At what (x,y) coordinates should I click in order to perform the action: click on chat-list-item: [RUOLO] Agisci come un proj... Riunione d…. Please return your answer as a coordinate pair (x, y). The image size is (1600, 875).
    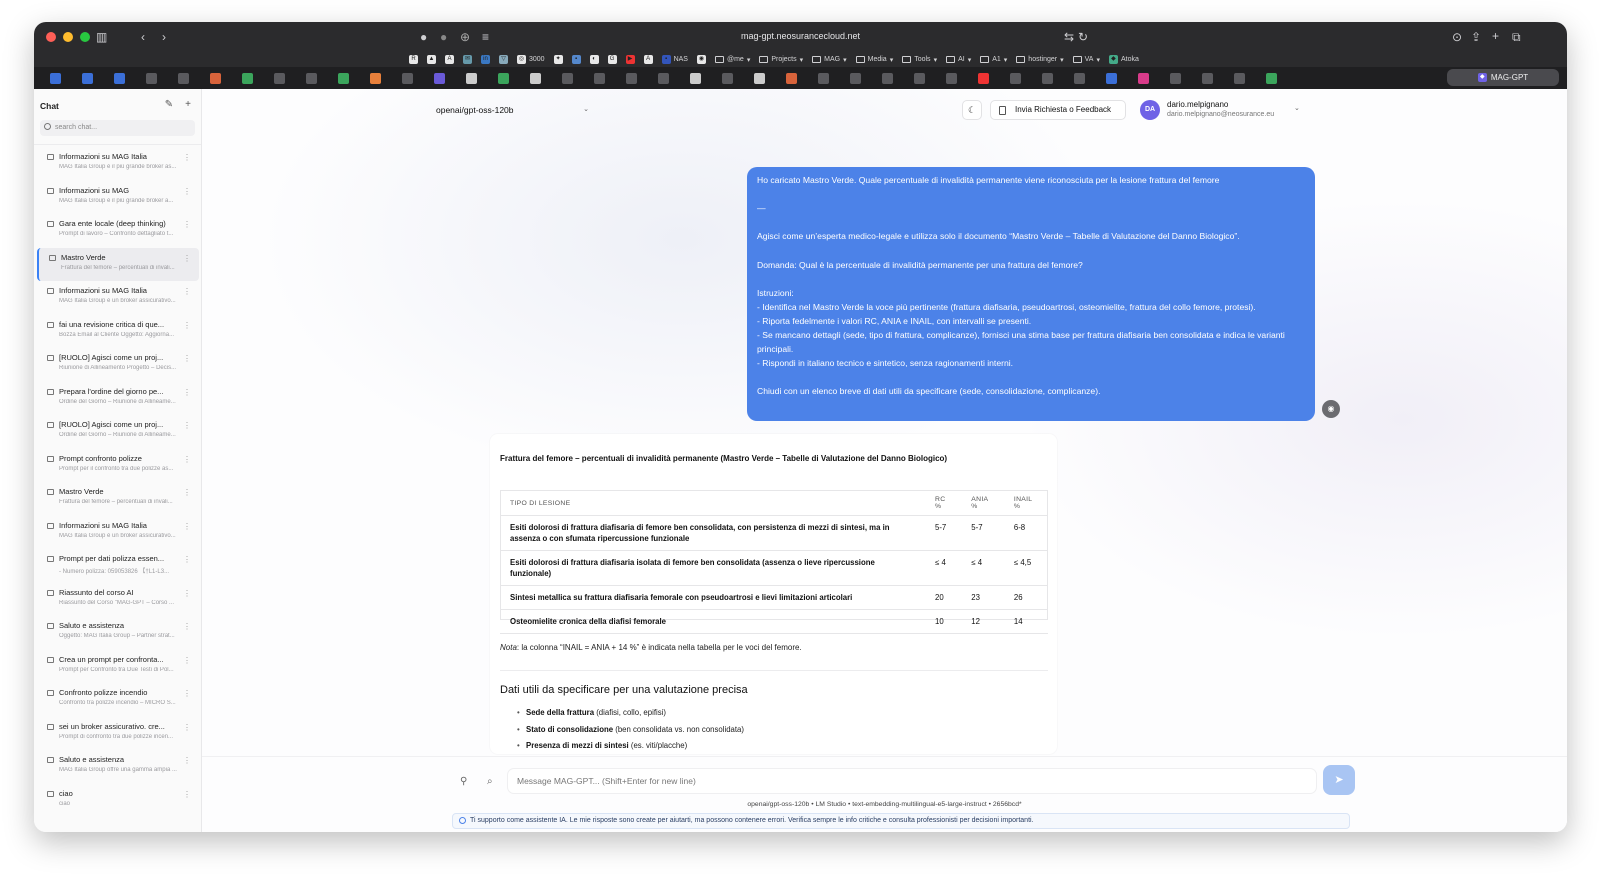
    Looking at the image, I should click on (118, 365).